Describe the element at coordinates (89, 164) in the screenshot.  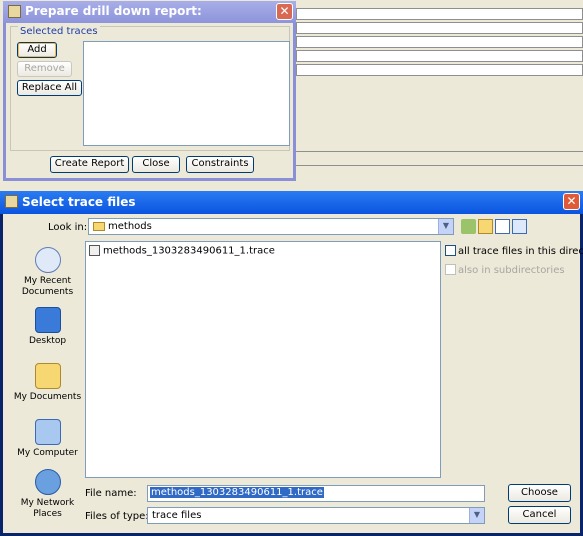
I see `create-report-button: Create Report` at that location.